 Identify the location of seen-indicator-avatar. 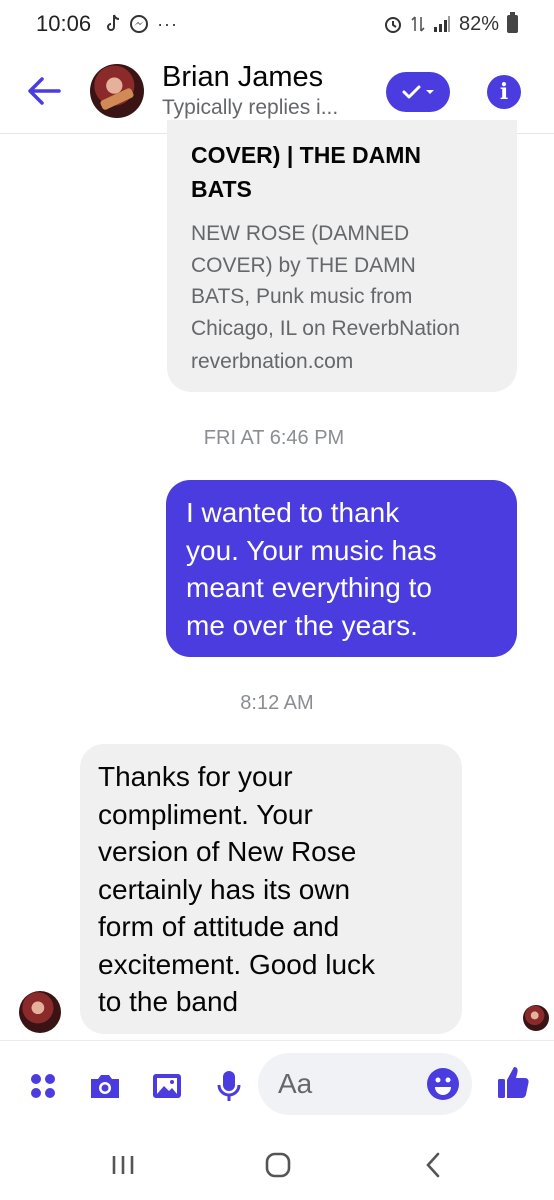
(536, 1018).